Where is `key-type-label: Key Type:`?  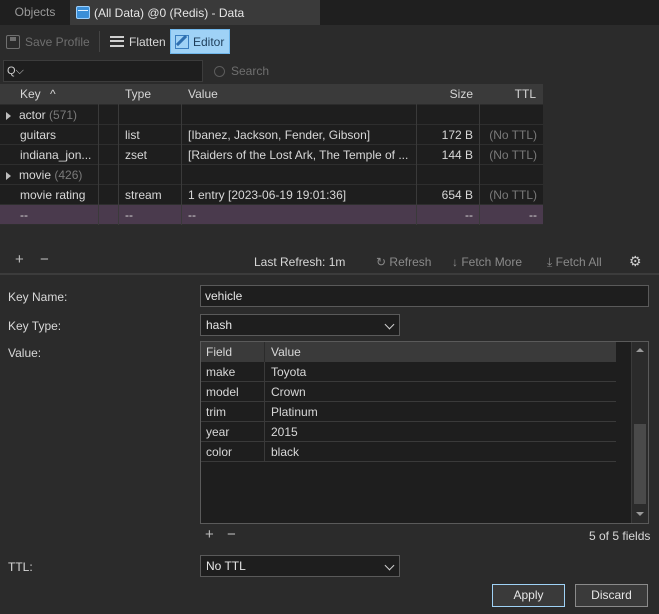 key-type-label: Key Type: is located at coordinates (35, 326).